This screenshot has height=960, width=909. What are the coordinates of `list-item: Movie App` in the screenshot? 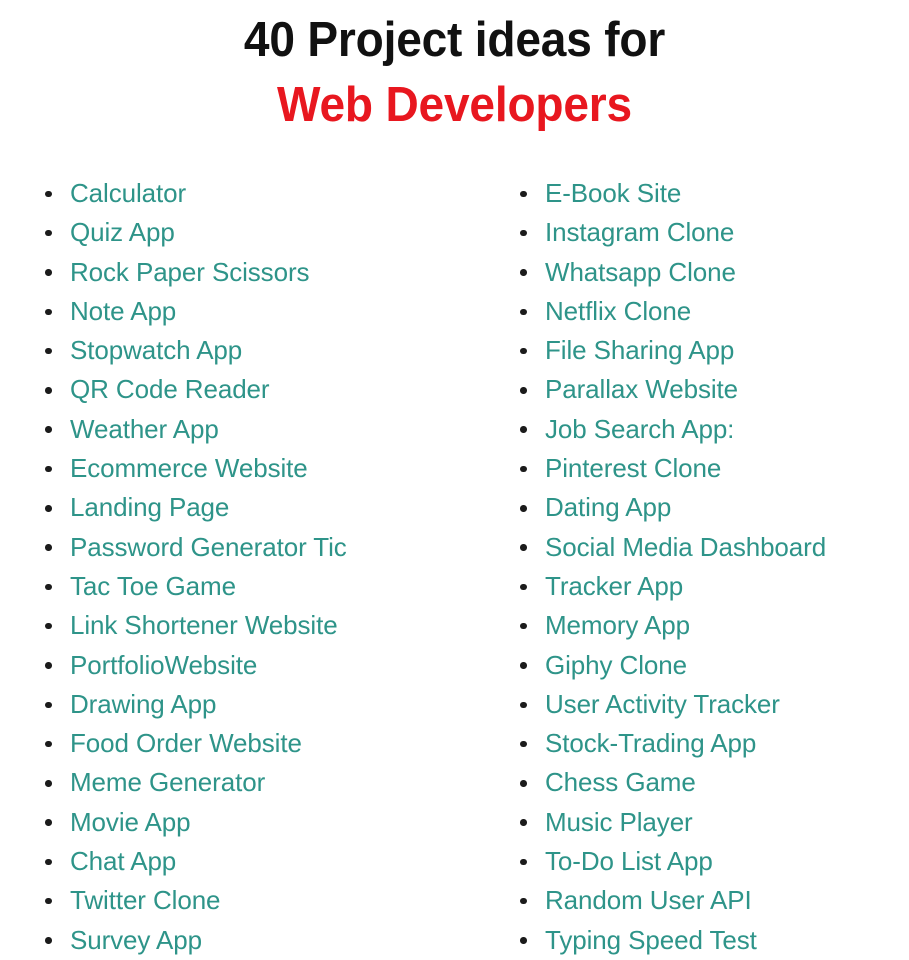 It's located at (260, 822).